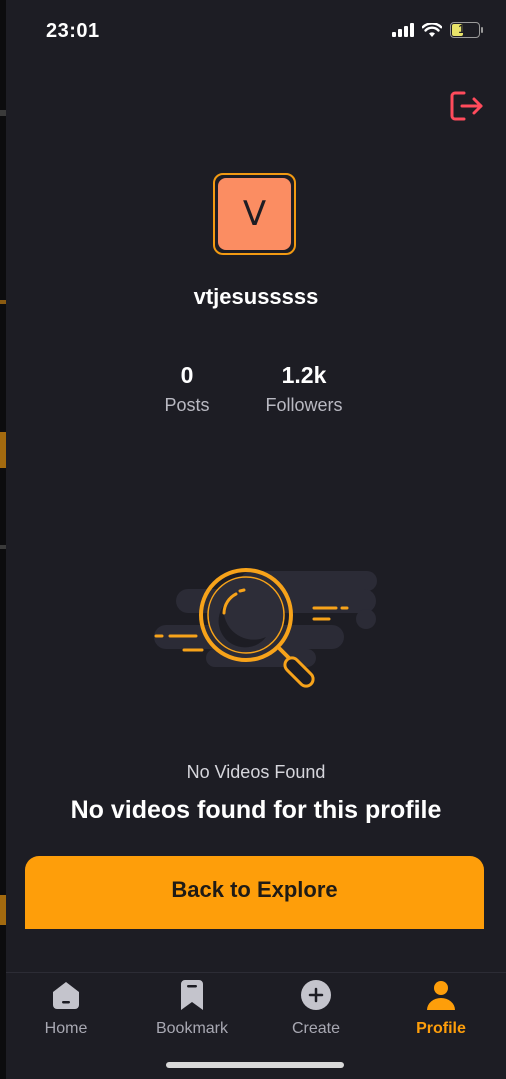 The image size is (506, 1079). I want to click on status-icons: 17, so click(437, 30).